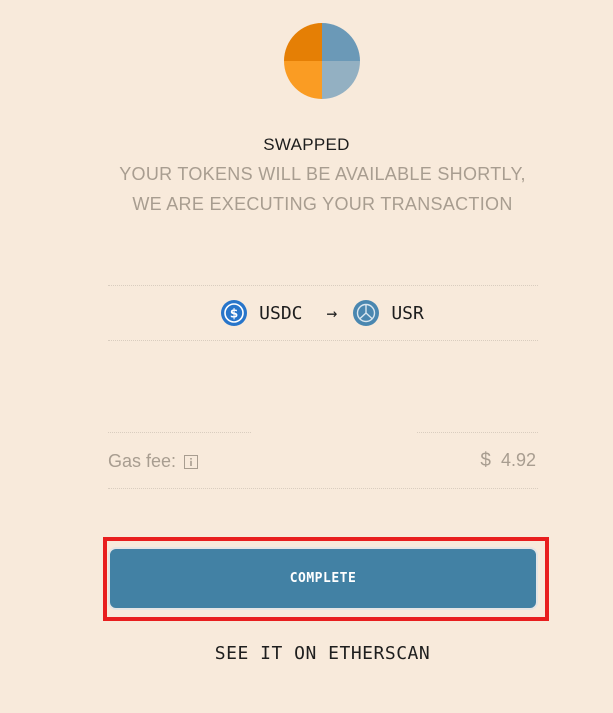 This screenshot has height=713, width=613. I want to click on swap-pie-logo-icon, so click(322, 61).